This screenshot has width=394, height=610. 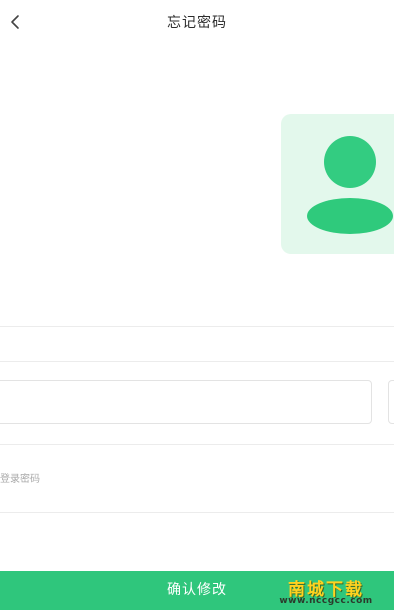 I want to click on page-title: 忘记密码, so click(x=197, y=23).